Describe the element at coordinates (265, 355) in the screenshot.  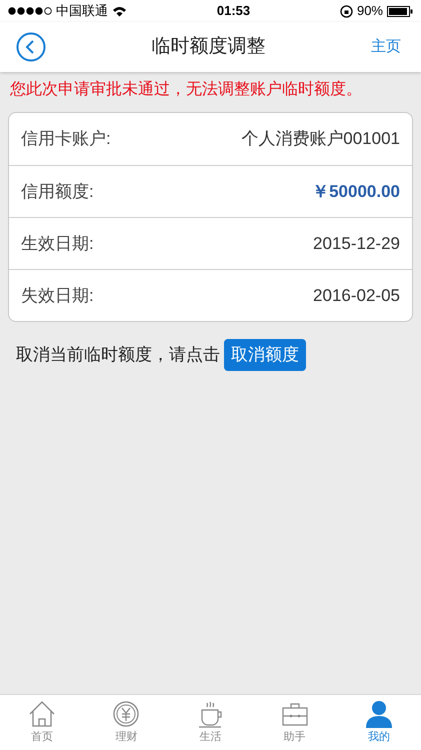
I see `cancel-limit-button: 取消额度` at that location.